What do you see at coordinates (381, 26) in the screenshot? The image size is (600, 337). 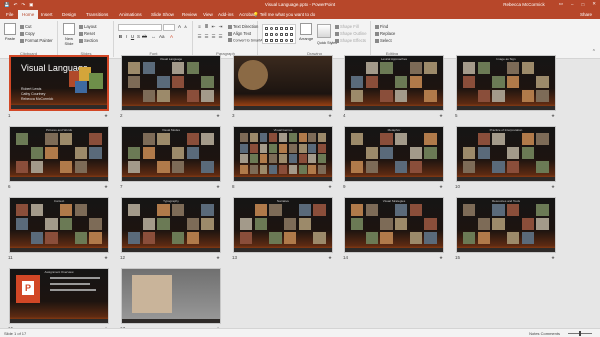 I see `find-button: Find` at bounding box center [381, 26].